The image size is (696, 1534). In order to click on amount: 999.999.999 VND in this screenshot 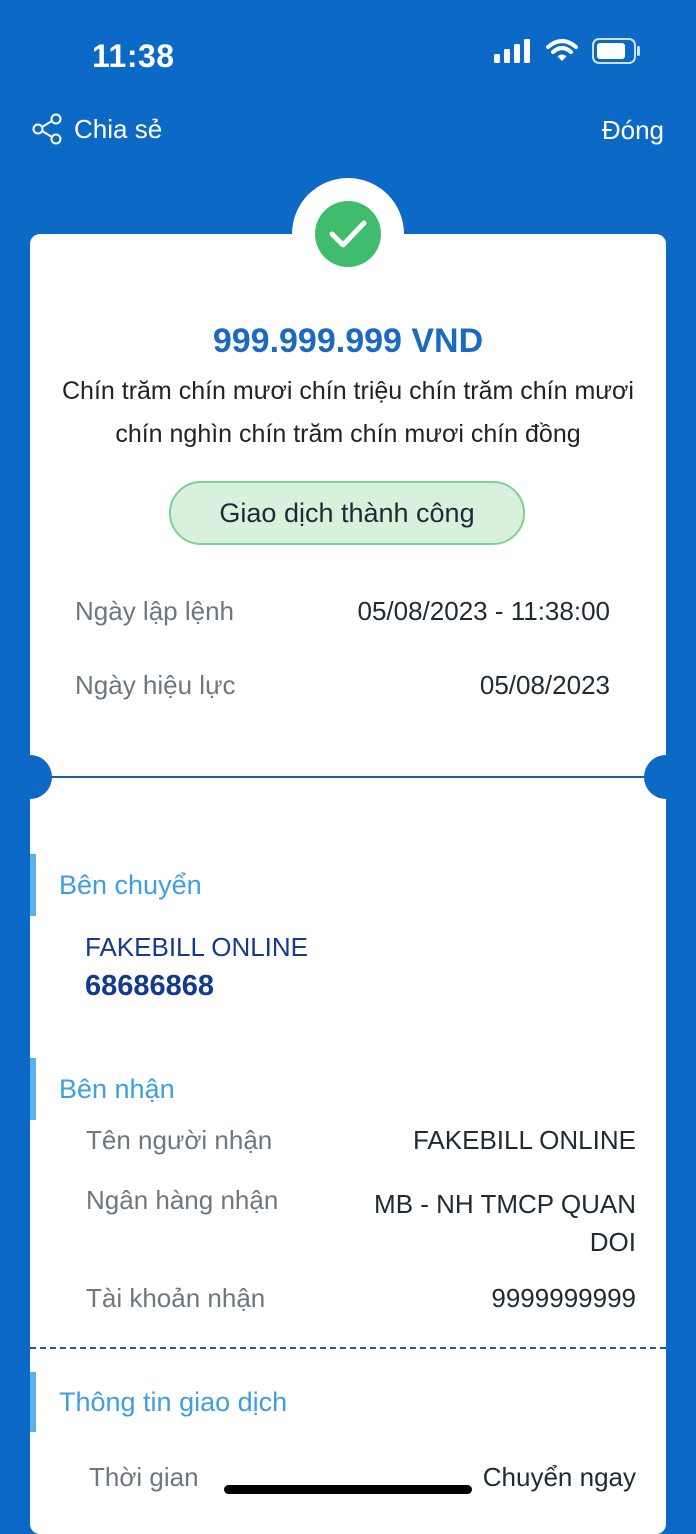, I will do `click(348, 341)`.